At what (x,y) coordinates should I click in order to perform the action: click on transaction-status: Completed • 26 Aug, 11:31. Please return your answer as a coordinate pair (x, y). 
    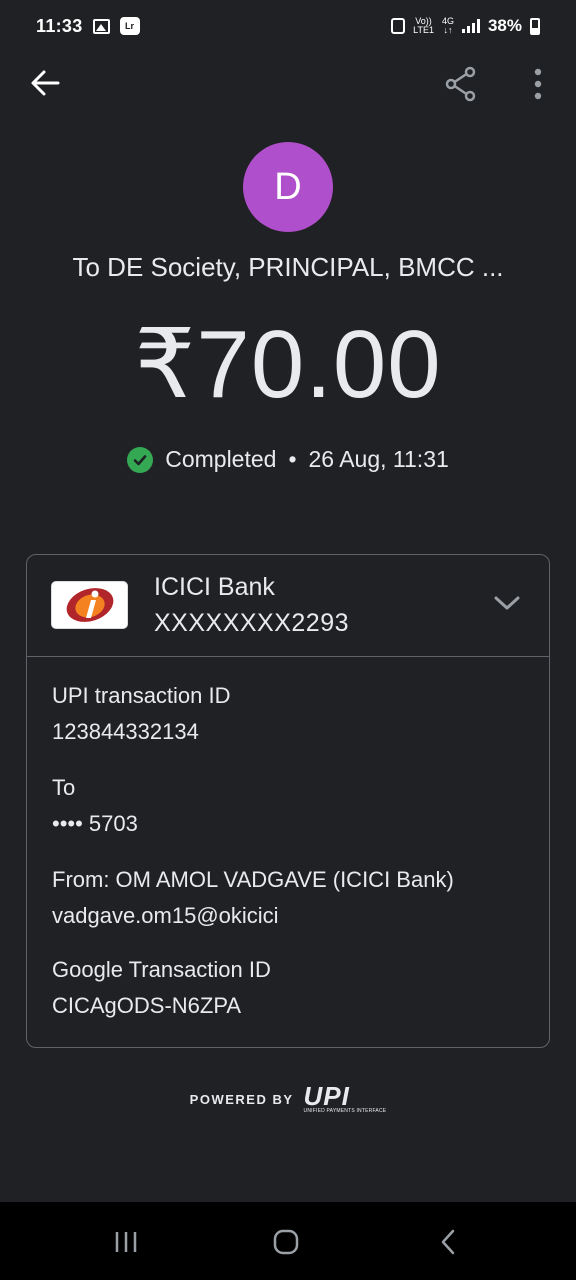
    Looking at the image, I should click on (288, 459).